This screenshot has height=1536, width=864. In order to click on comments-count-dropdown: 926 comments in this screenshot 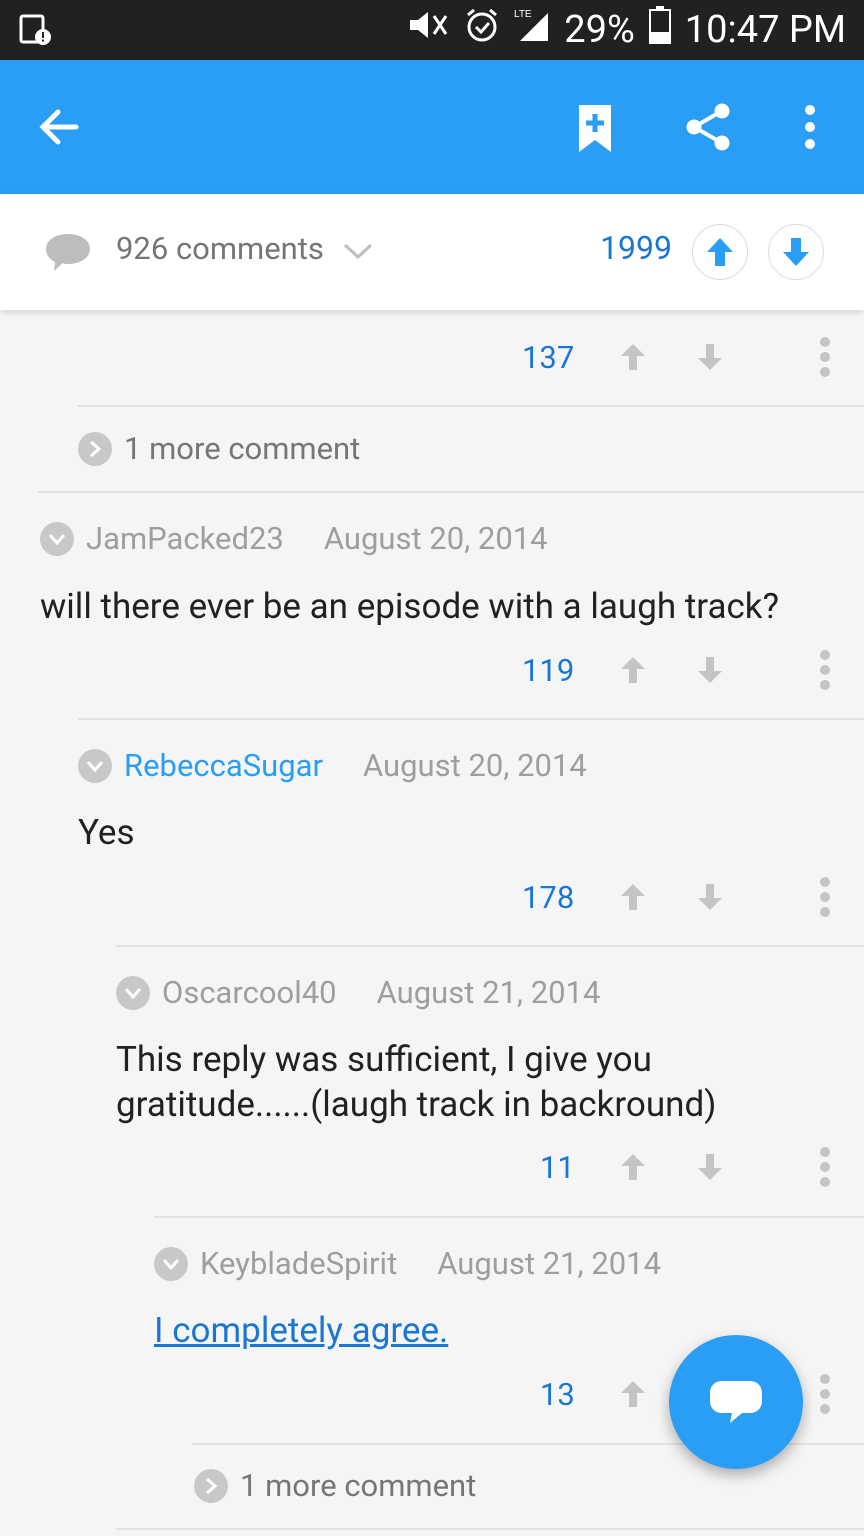, I will do `click(245, 248)`.